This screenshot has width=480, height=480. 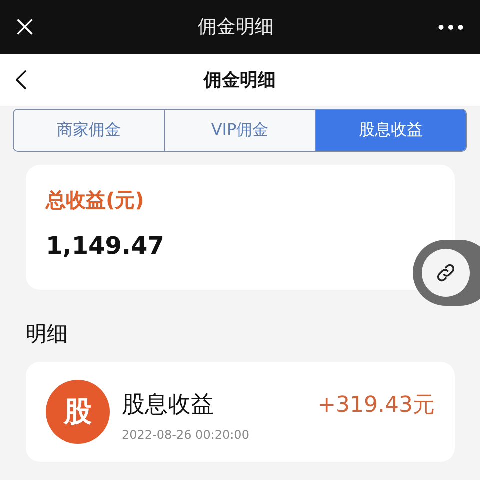 What do you see at coordinates (236, 27) in the screenshot?
I see `window-title: 佣金明细` at bounding box center [236, 27].